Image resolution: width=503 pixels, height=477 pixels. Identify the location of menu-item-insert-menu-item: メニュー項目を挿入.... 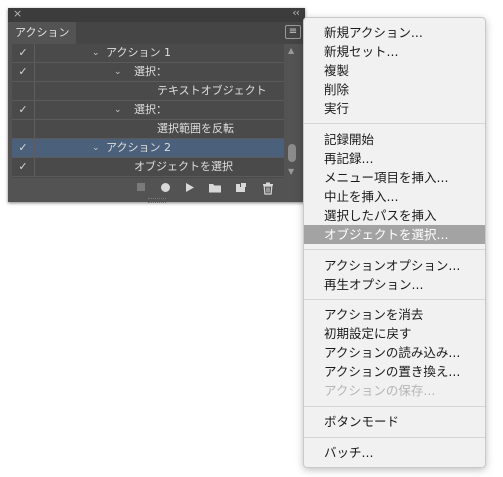
(394, 177).